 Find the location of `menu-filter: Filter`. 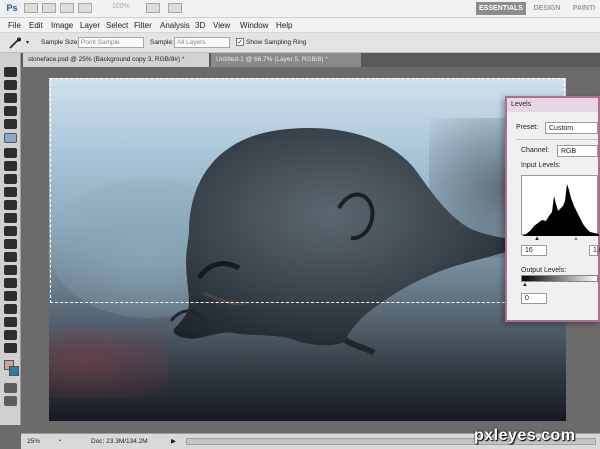

menu-filter: Filter is located at coordinates (143, 26).